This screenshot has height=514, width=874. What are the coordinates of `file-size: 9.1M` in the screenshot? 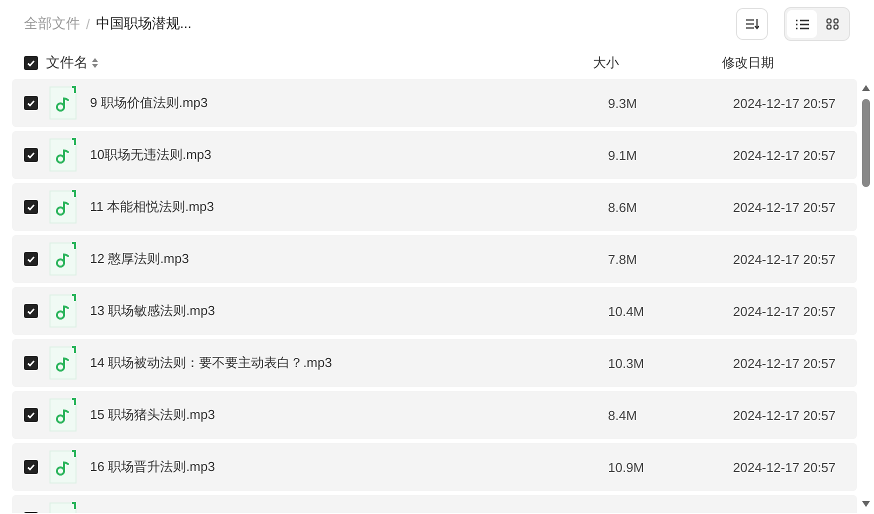 It's located at (622, 155).